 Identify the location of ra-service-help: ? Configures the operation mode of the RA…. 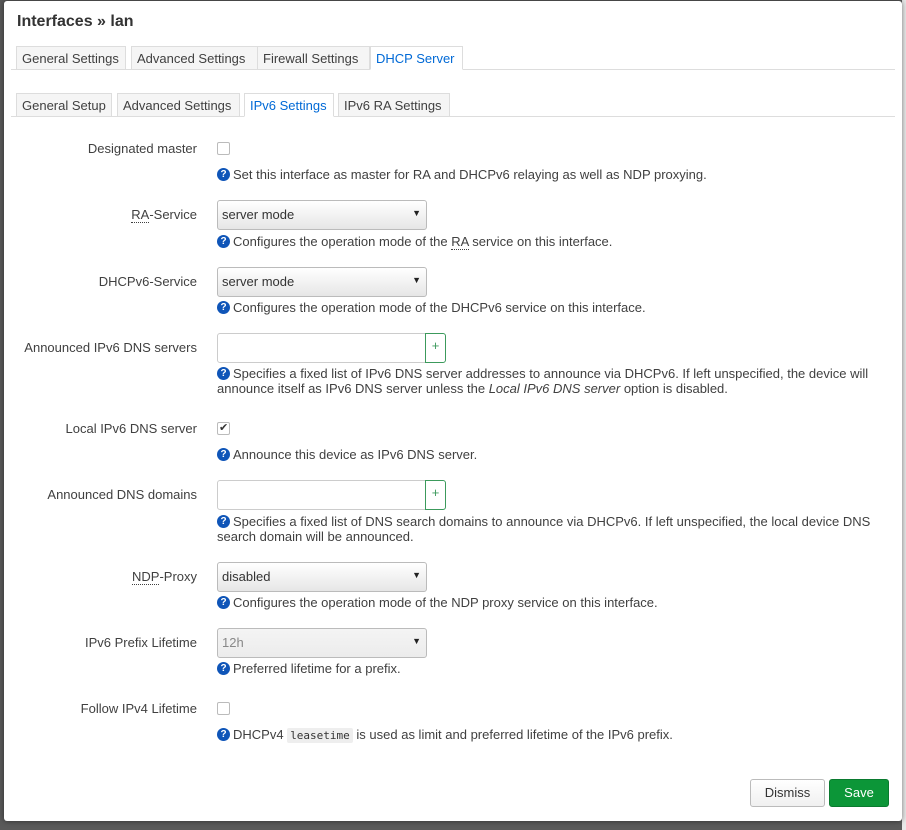
(547, 242).